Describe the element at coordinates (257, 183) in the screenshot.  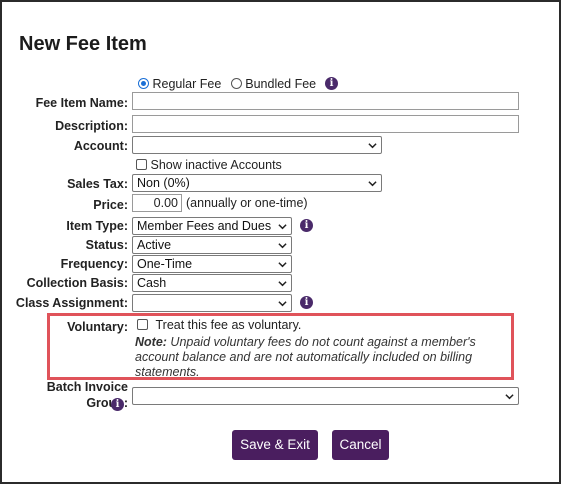
I see `sales-tax-select: Non (0%)` at that location.